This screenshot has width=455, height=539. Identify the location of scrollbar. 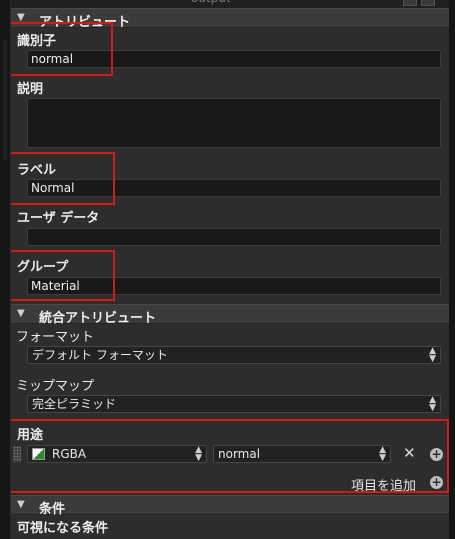
(452, 269).